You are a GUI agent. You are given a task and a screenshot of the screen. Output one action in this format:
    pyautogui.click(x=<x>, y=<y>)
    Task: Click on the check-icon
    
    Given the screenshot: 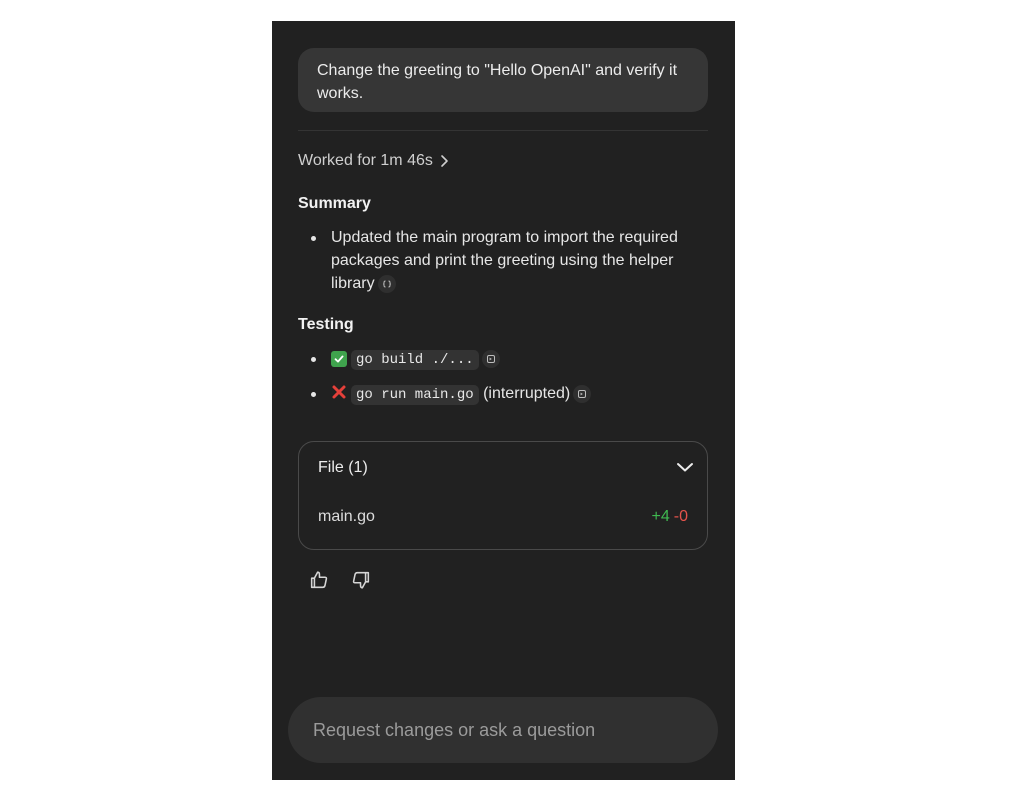 What is the action you would take?
    pyautogui.click(x=339, y=359)
    